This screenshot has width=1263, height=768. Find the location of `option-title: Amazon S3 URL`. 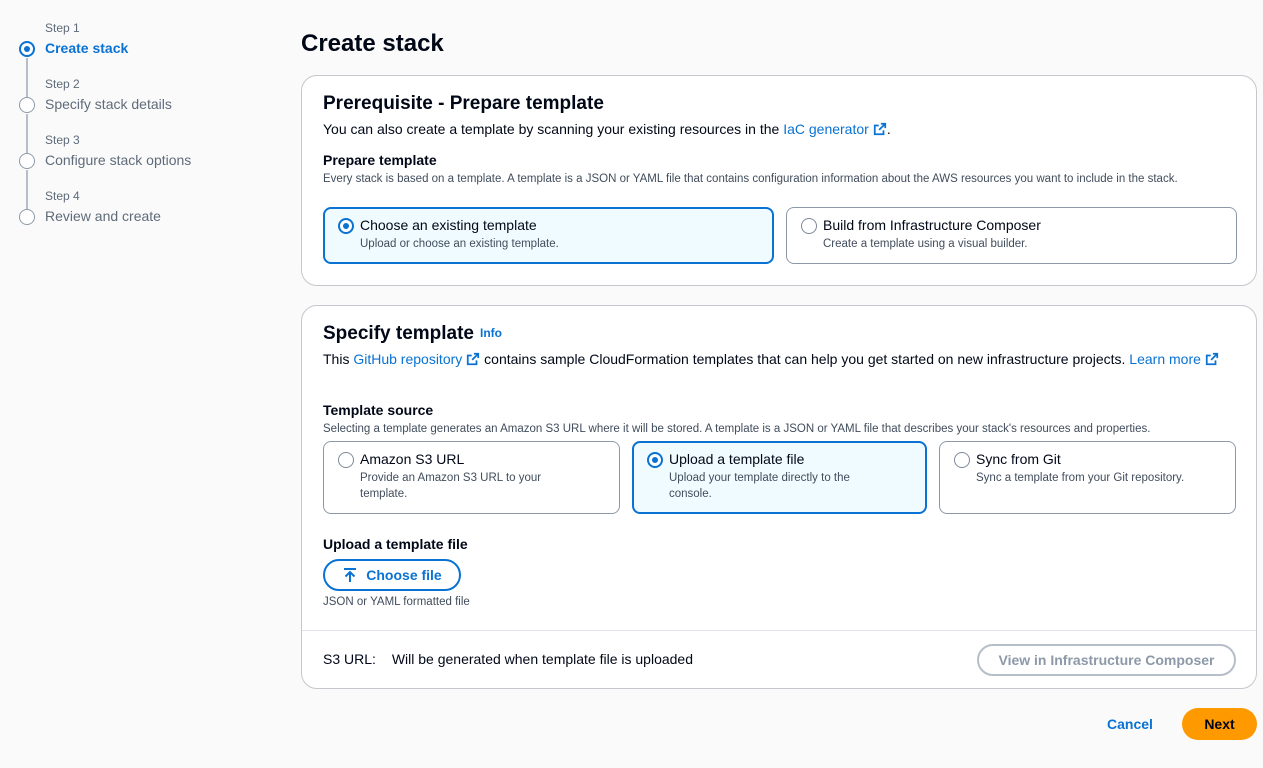

option-title: Amazon S3 URL is located at coordinates (412, 459).